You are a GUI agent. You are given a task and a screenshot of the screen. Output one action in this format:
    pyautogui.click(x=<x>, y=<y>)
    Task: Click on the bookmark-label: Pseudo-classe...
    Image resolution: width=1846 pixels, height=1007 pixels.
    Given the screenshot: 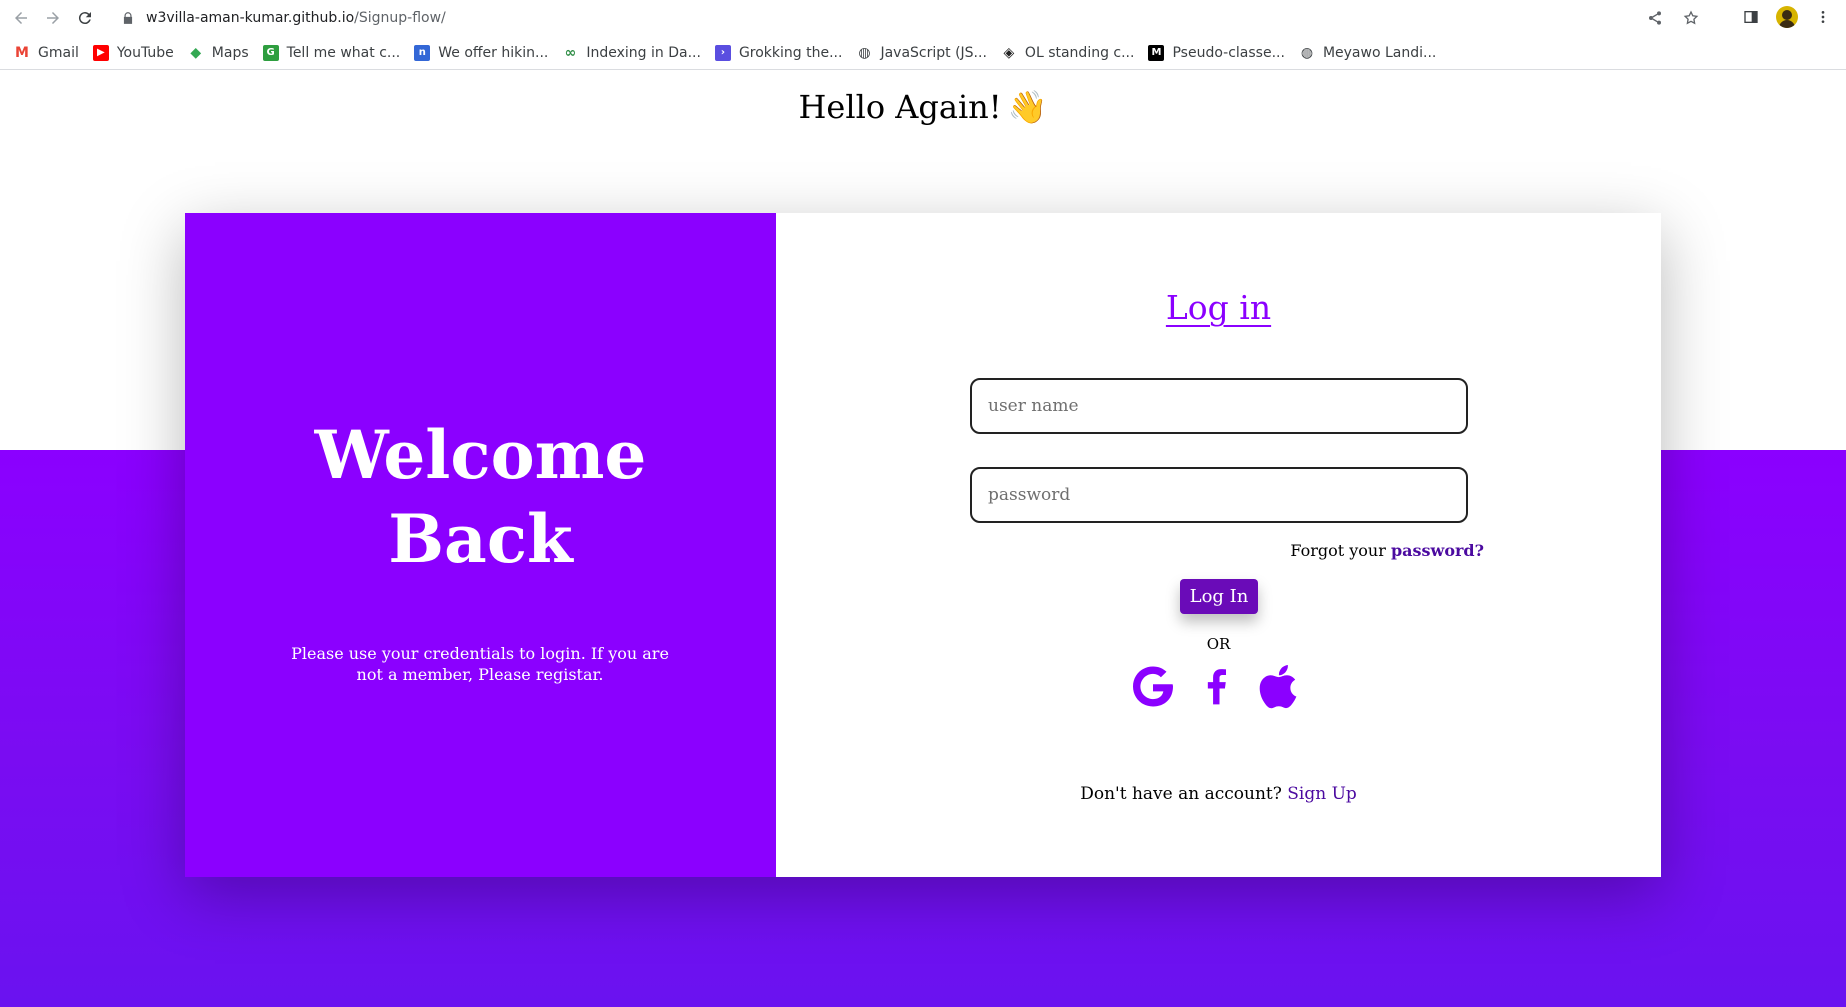 What is the action you would take?
    pyautogui.click(x=1228, y=52)
    